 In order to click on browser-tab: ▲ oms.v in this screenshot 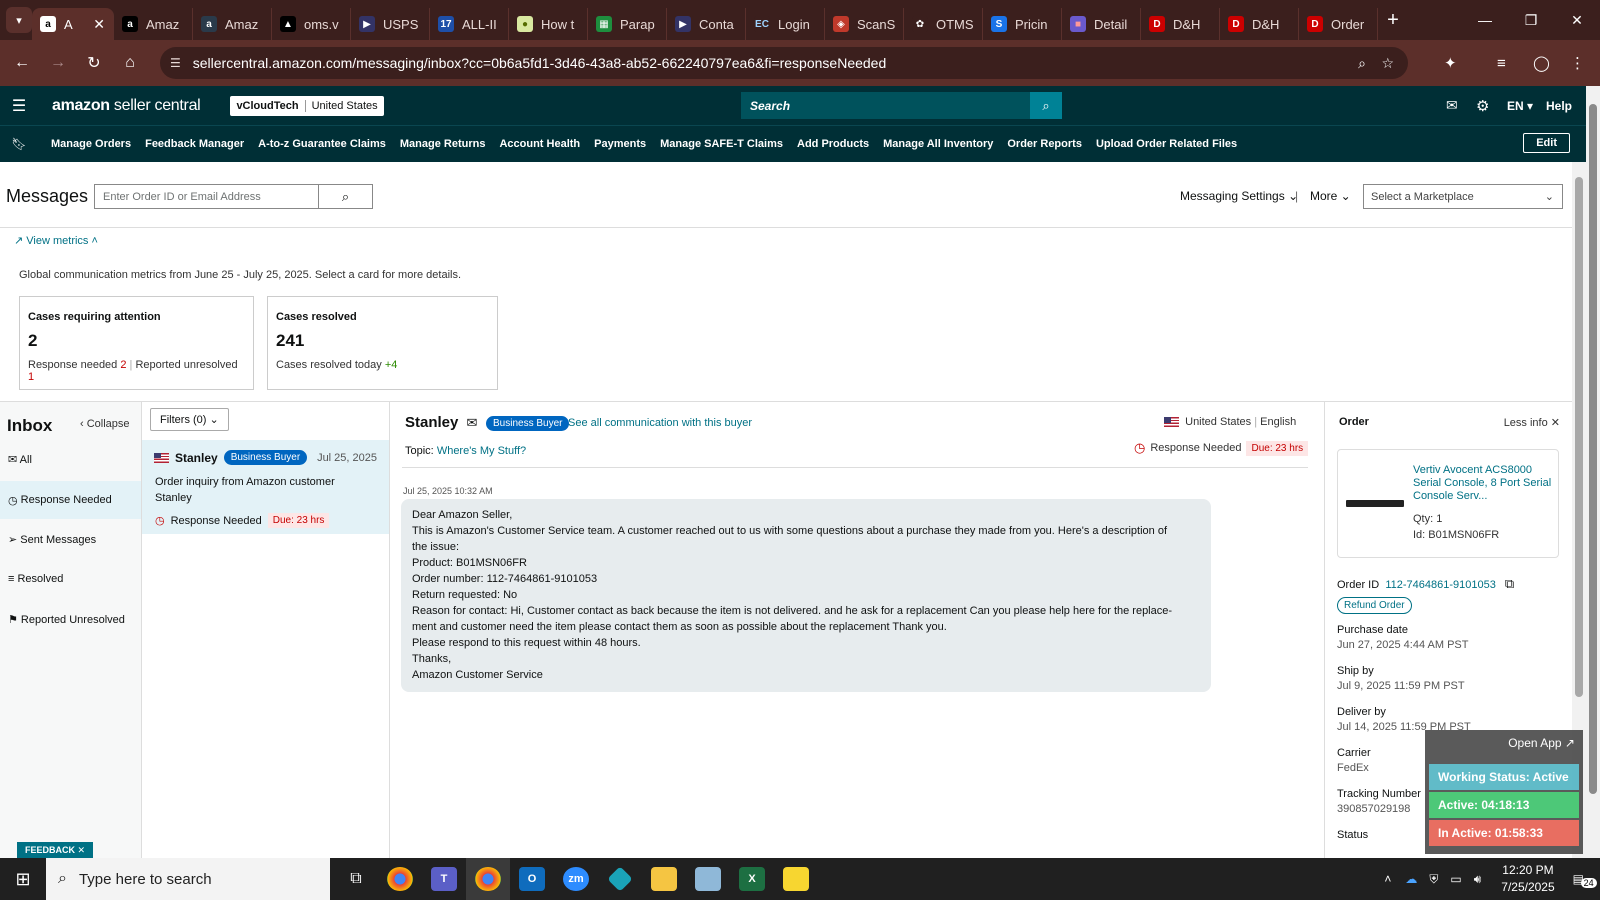, I will do `click(311, 24)`.